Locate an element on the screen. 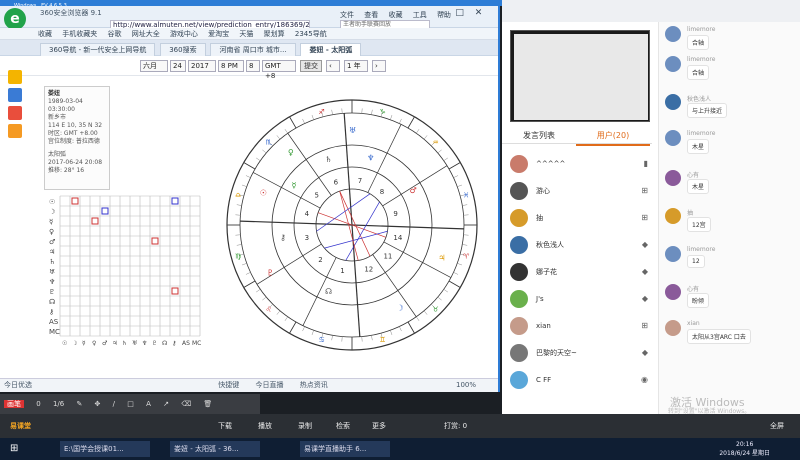 This screenshot has height=460, width=800. user-list-item: 抽 ⊞ is located at coordinates (579, 217).